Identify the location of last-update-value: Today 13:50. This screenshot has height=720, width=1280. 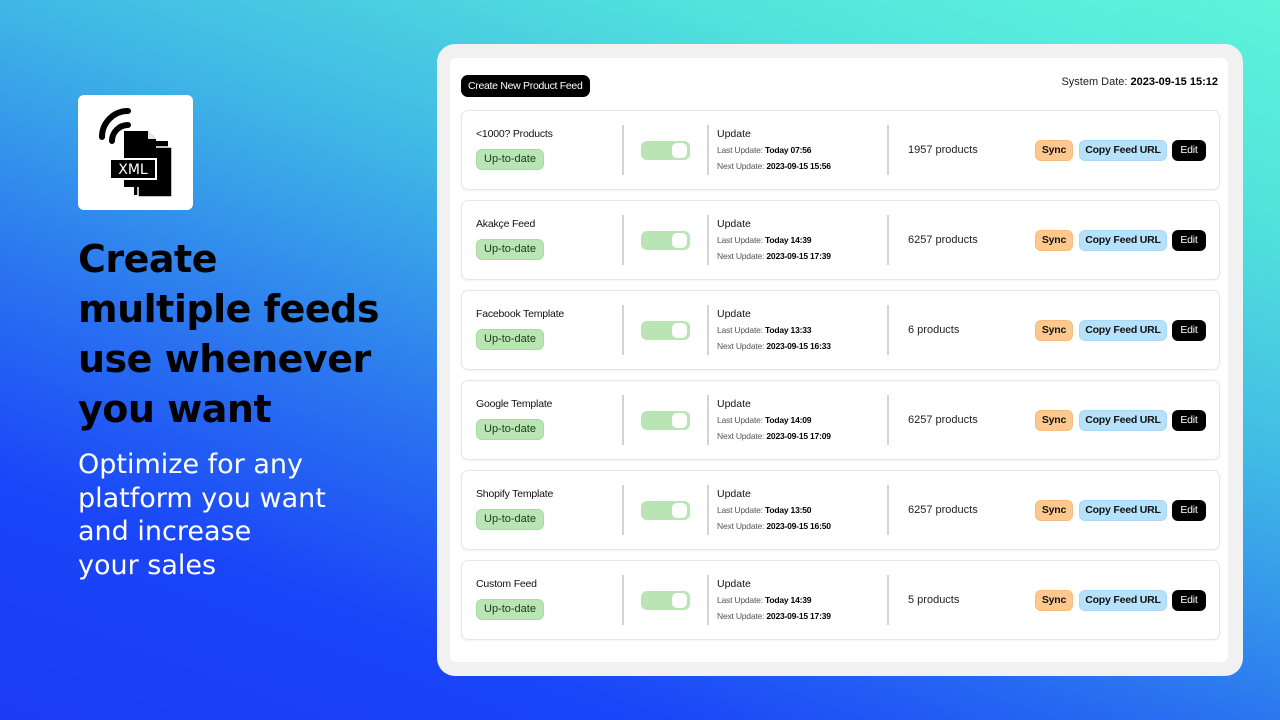
(788, 510).